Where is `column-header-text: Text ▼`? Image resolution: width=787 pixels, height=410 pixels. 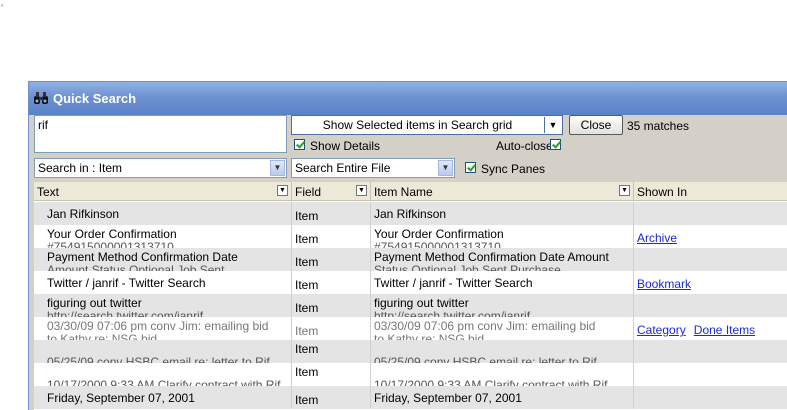
column-header-text: Text ▼ is located at coordinates (163, 191).